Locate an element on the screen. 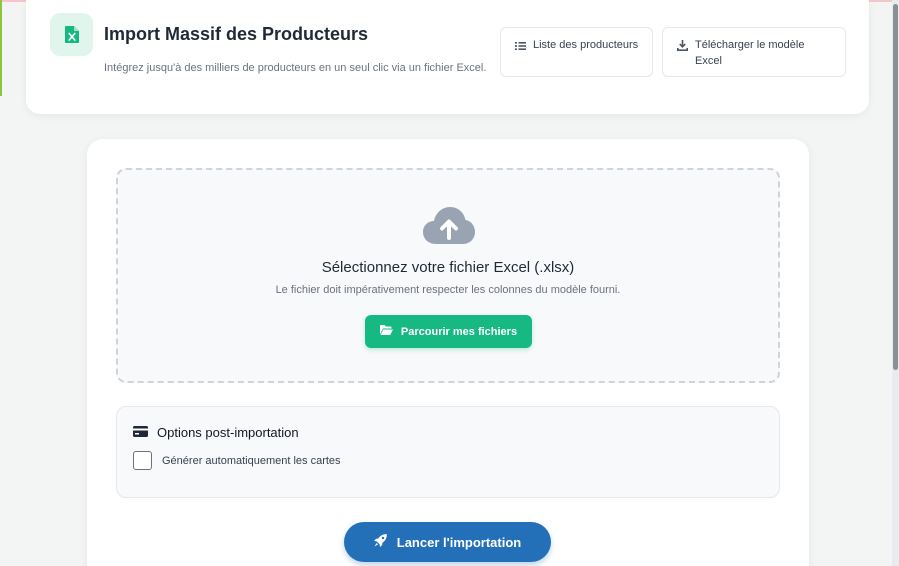 The height and width of the screenshot is (566, 899). launch-import-button: Lancer l'importation is located at coordinates (447, 542).